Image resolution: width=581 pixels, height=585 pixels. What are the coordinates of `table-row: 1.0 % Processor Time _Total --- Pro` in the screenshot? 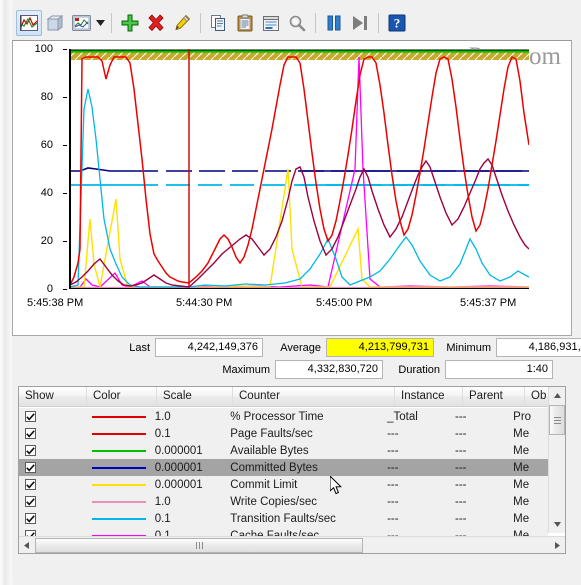 It's located at (283, 416).